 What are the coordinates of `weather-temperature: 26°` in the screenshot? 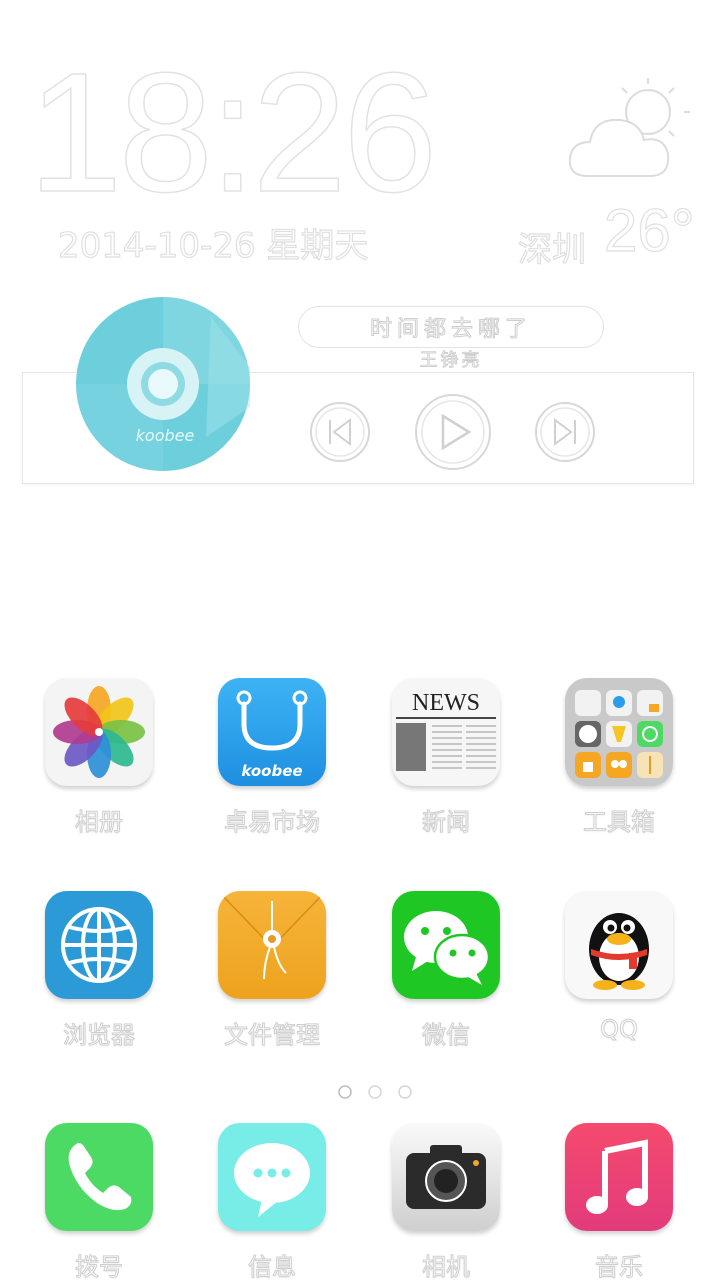 It's located at (649, 230).